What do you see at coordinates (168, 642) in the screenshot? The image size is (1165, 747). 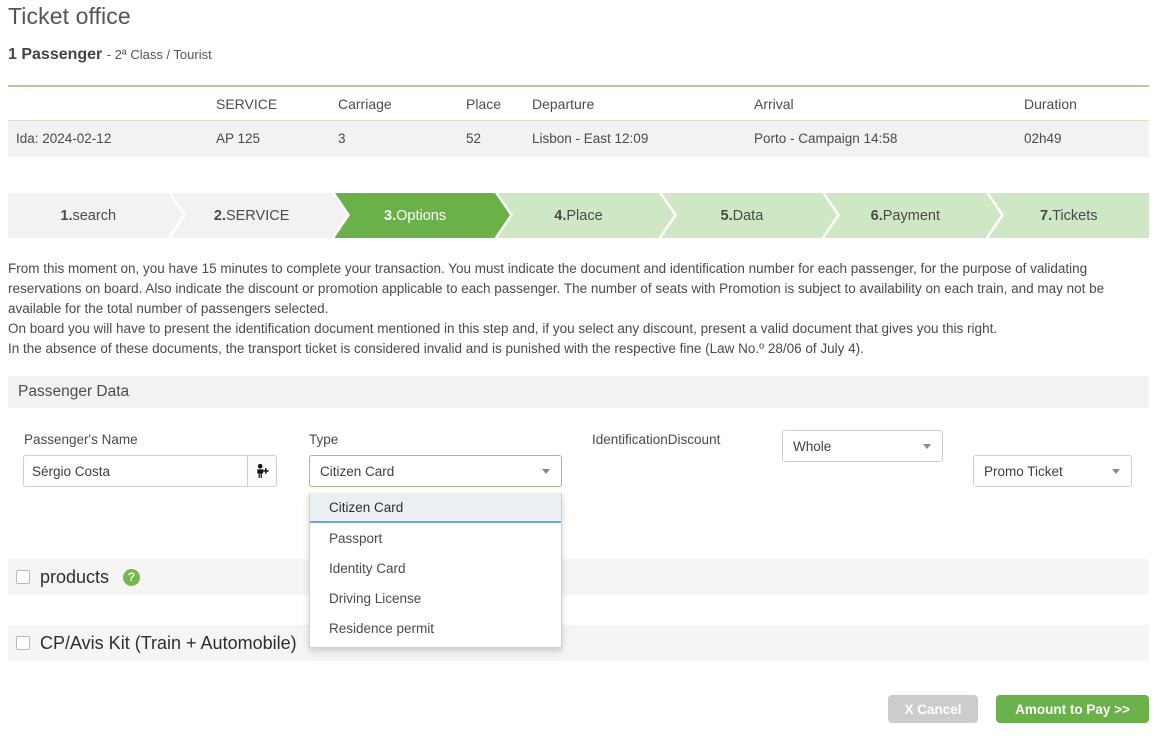 I see `kit-label: CP/Avis Kit (Train + Automobile)` at bounding box center [168, 642].